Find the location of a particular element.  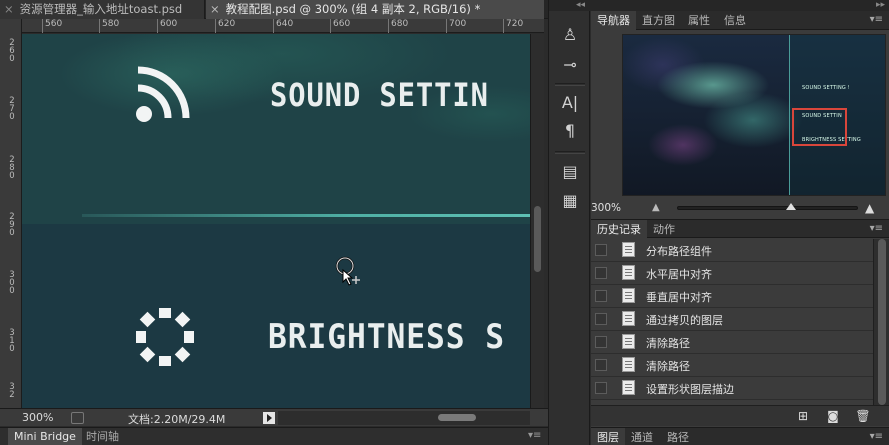

new-document-from-state-icon: ⊞ is located at coordinates (803, 416).